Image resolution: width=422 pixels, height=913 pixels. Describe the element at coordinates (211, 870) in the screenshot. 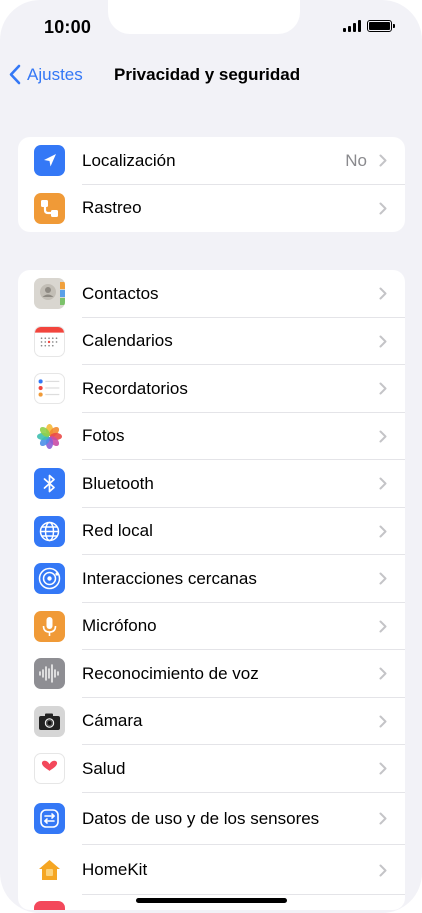

I see `row-homekit: HomeKit` at that location.